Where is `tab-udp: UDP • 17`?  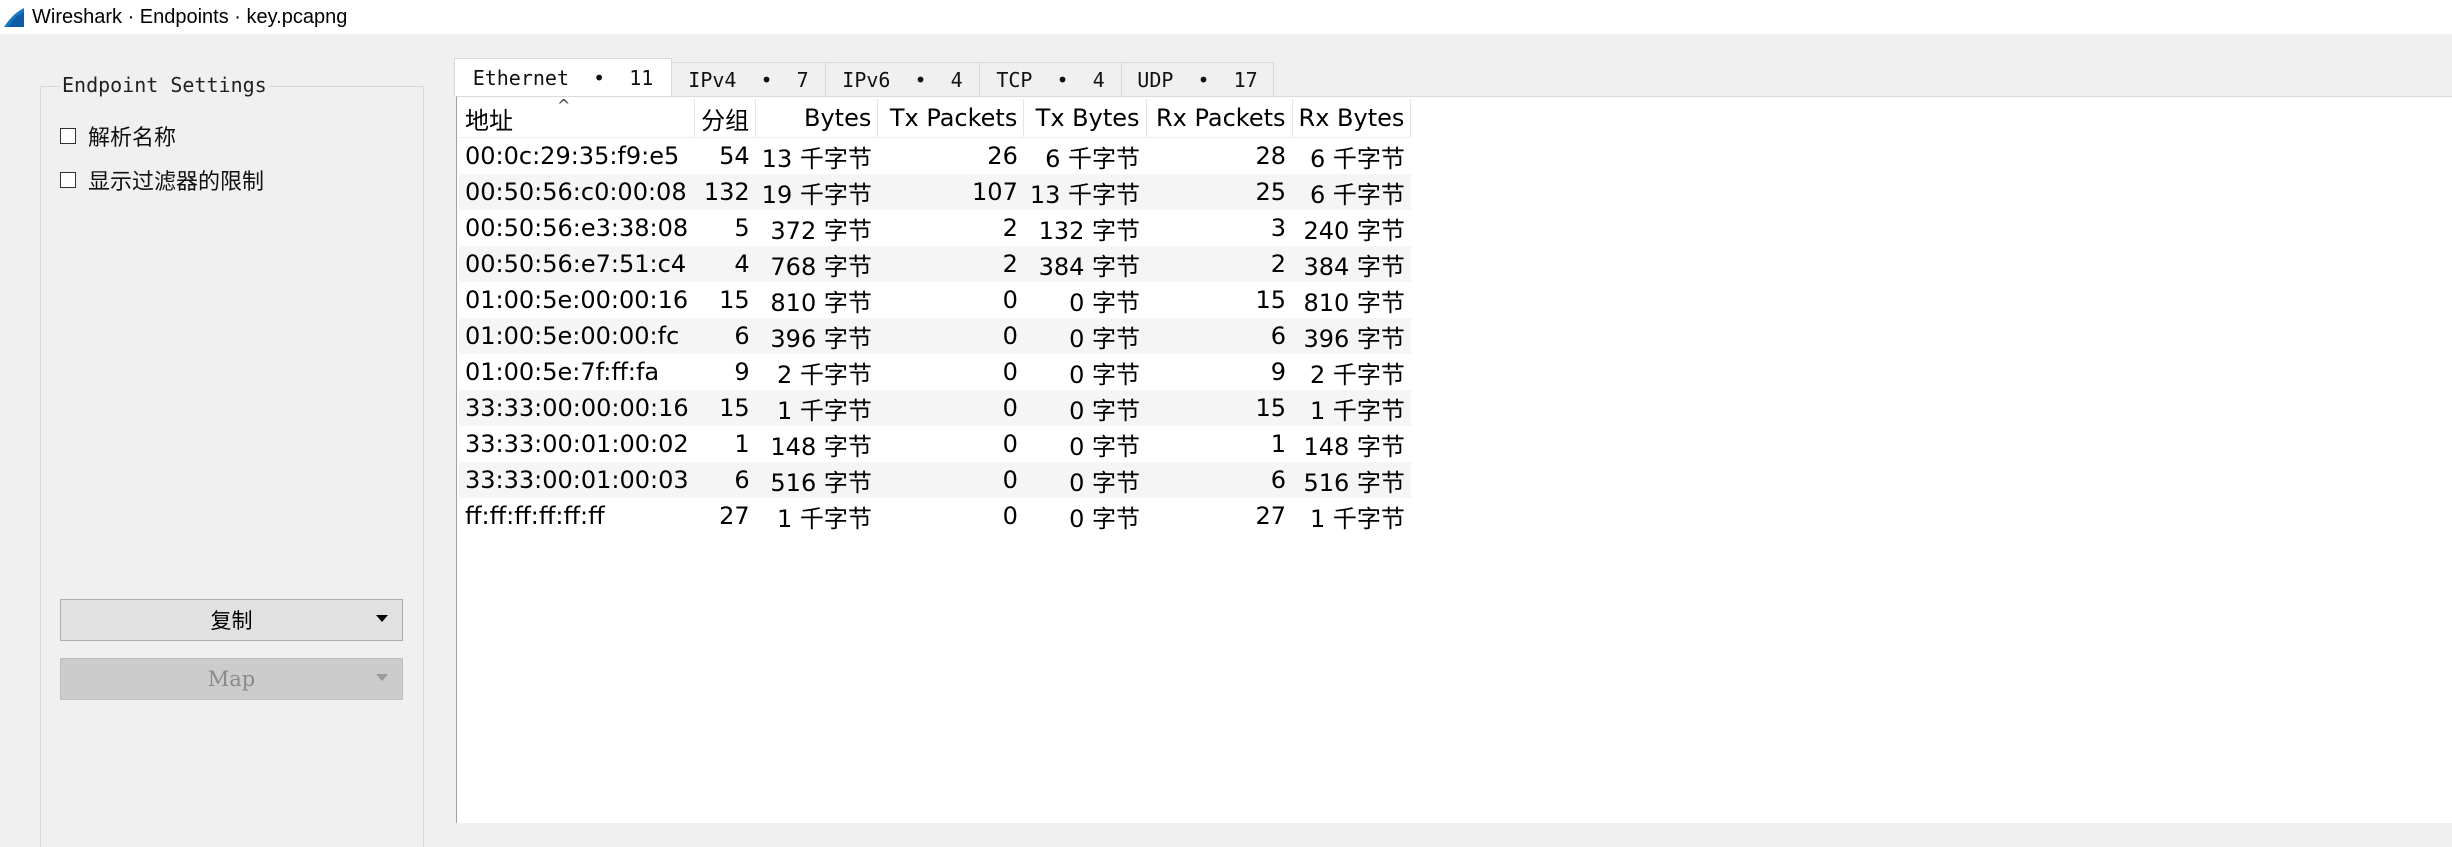
tab-udp: UDP • 17 is located at coordinates (1197, 79).